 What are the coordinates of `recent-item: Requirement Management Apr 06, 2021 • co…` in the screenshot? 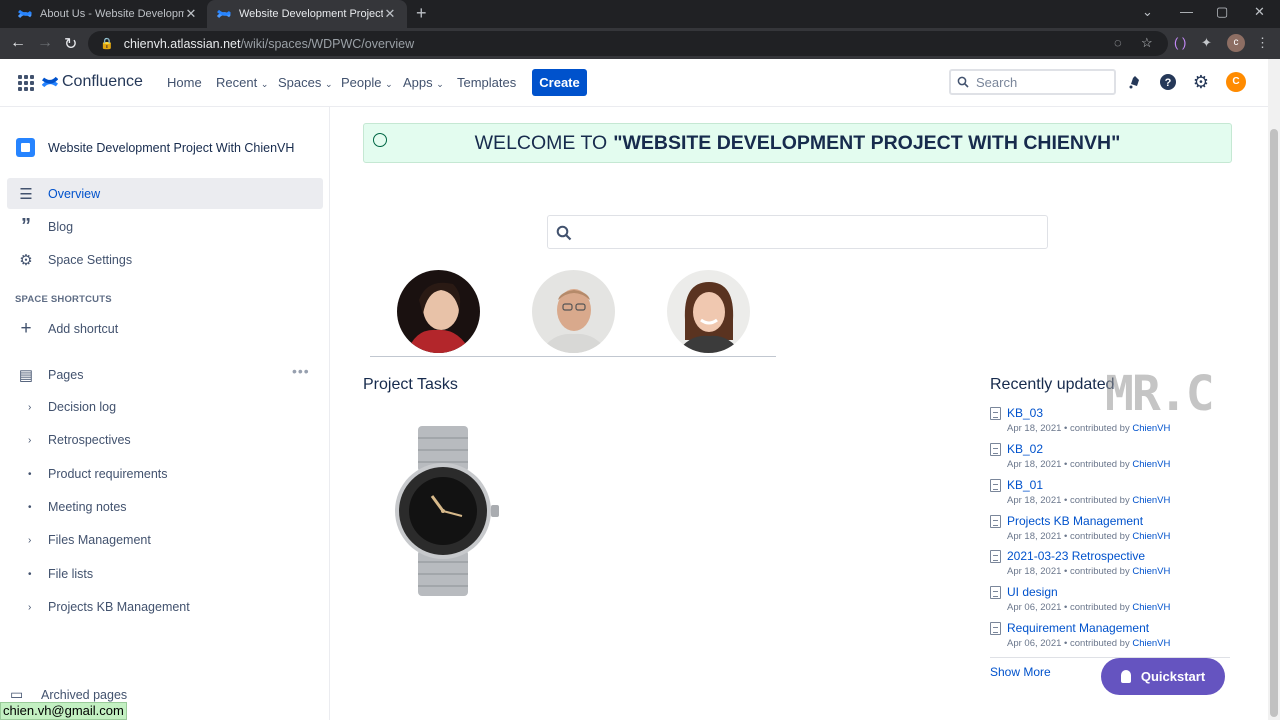 It's located at (1110, 635).